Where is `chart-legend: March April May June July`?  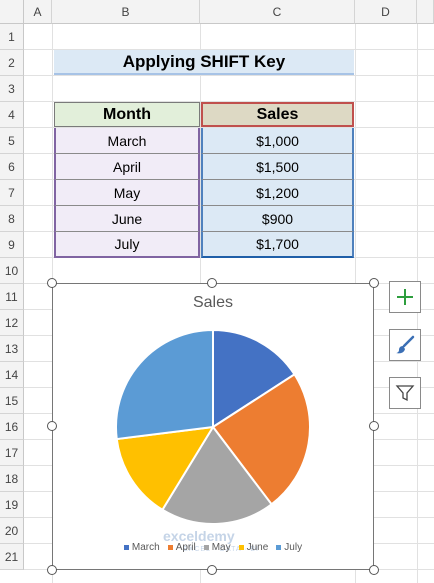 chart-legend: March April May June July is located at coordinates (213, 547).